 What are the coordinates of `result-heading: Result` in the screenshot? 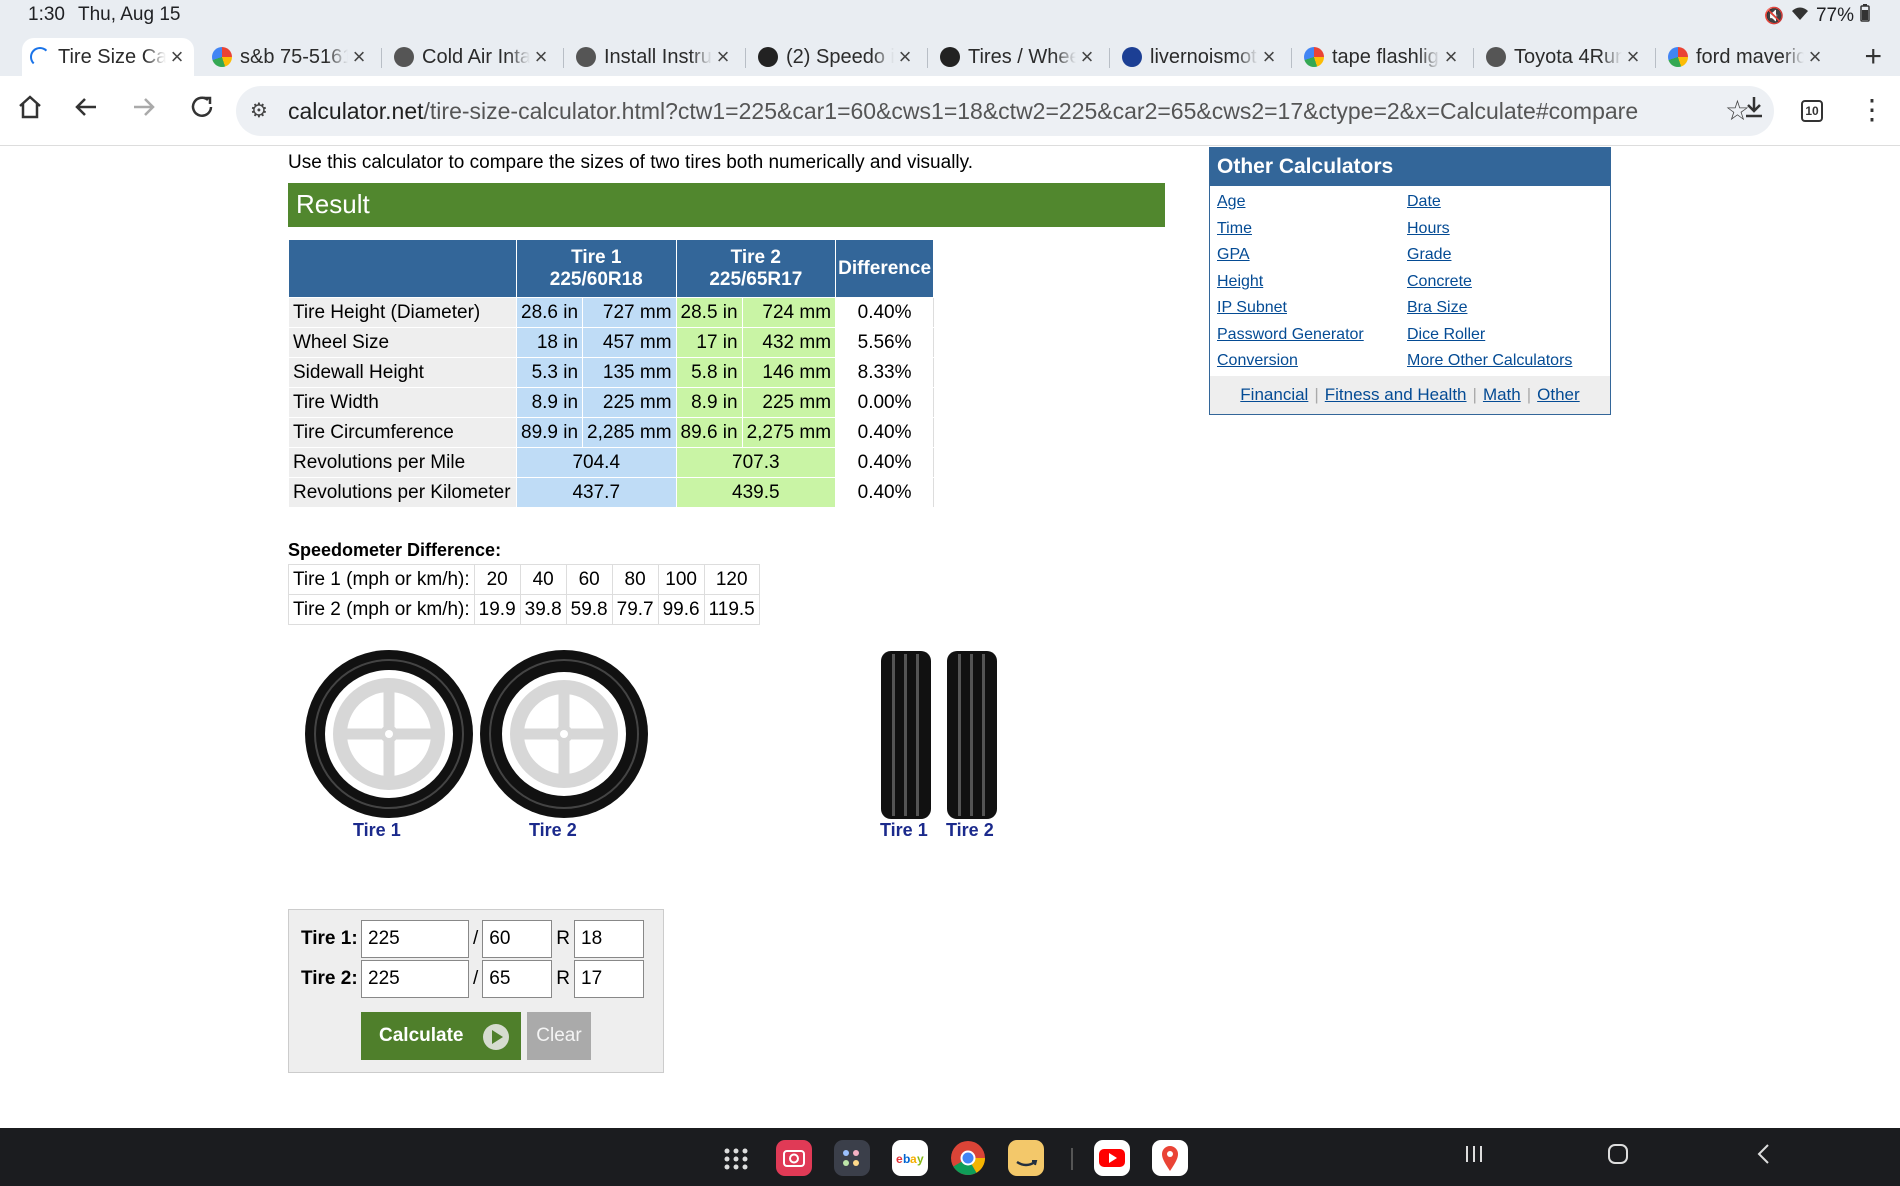 It's located at (726, 205).